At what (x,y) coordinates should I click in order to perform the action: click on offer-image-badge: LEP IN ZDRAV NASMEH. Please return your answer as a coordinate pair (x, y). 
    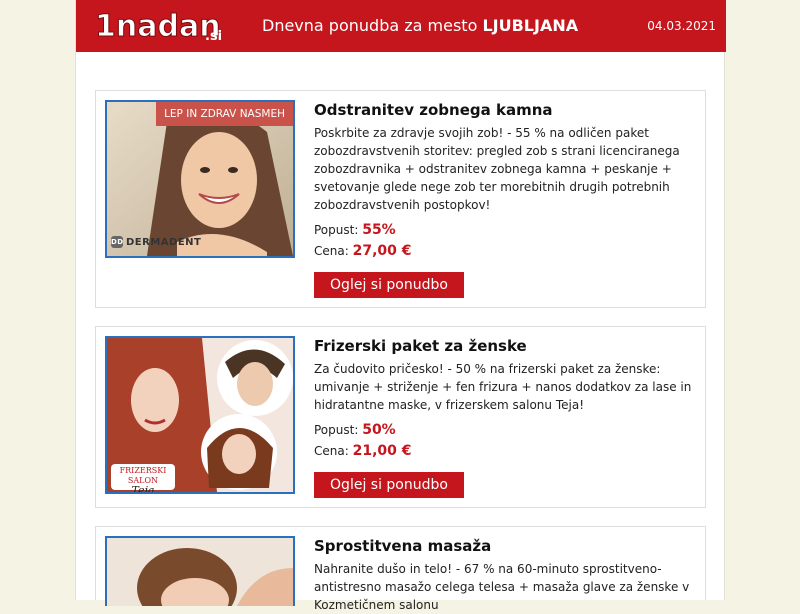
    Looking at the image, I should click on (224, 114).